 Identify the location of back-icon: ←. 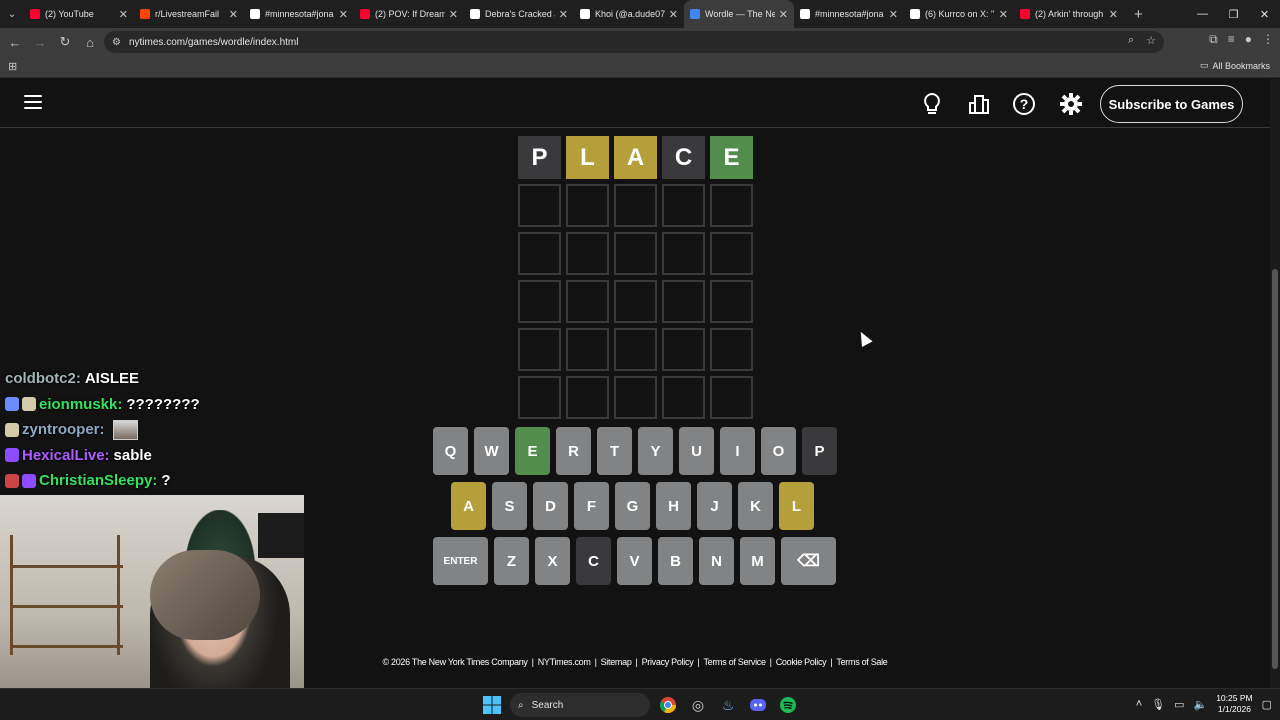
(15, 42).